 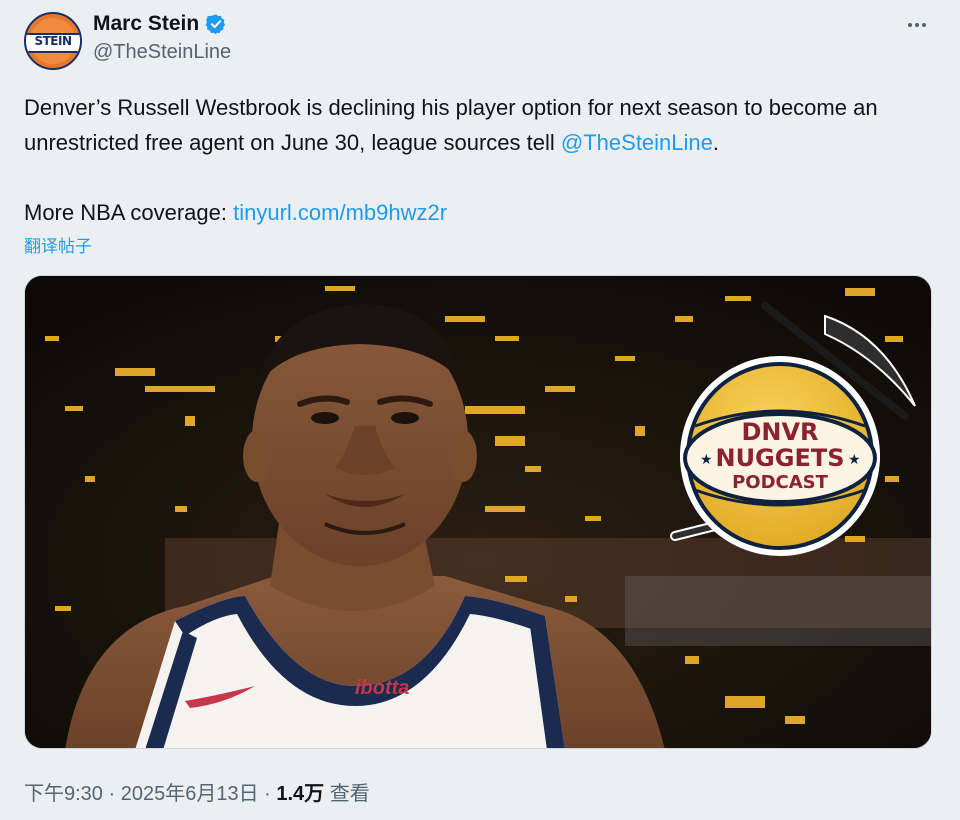 What do you see at coordinates (854, 460) in the screenshot?
I see `logo-star-right: ★` at bounding box center [854, 460].